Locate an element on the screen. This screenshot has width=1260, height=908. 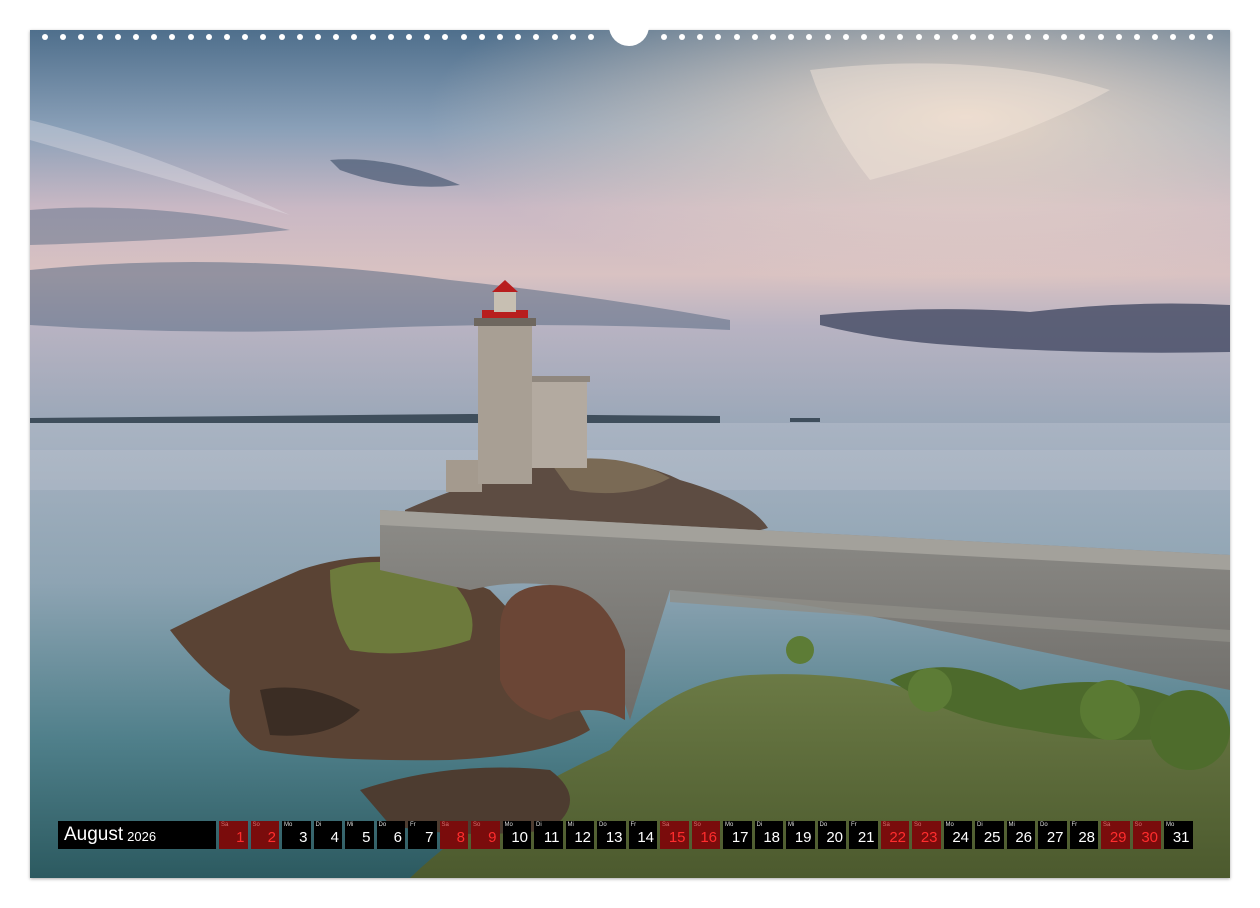
day-number: 3 is located at coordinates (303, 837).